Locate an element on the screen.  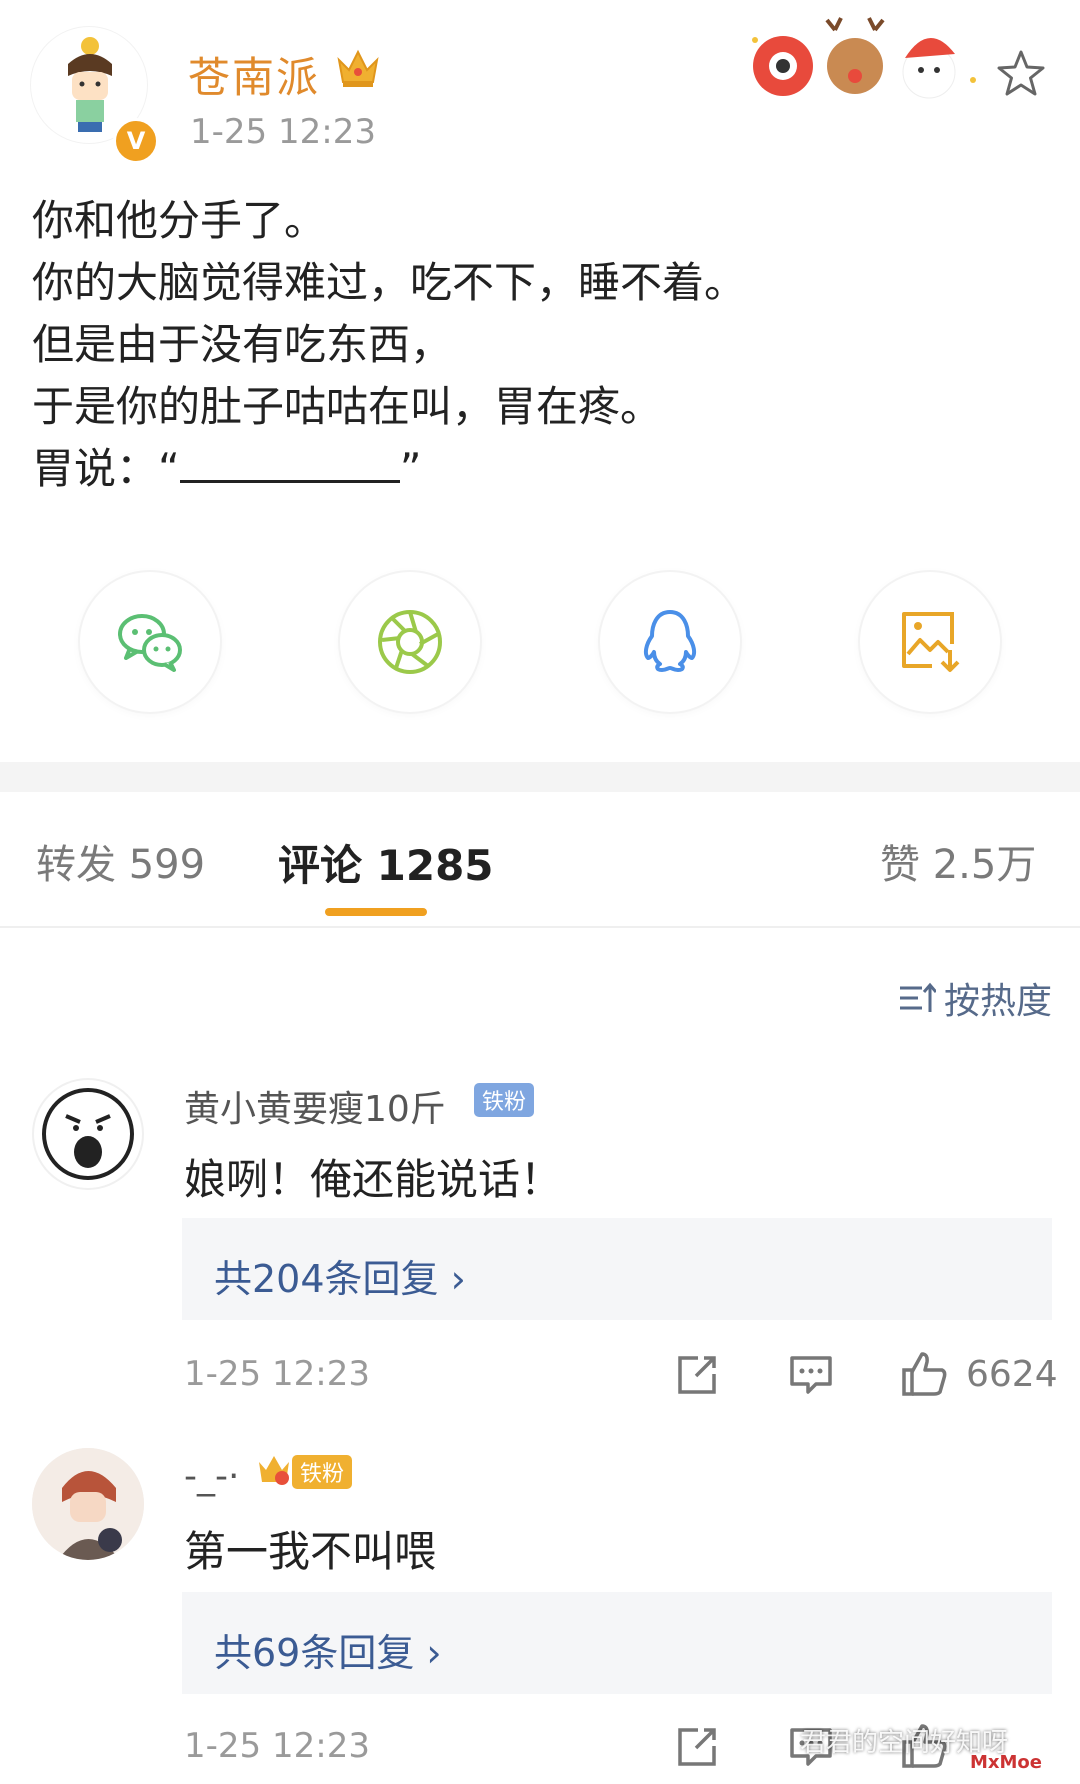
post-line: 但是由于没有吃东西， is located at coordinates (242, 344).